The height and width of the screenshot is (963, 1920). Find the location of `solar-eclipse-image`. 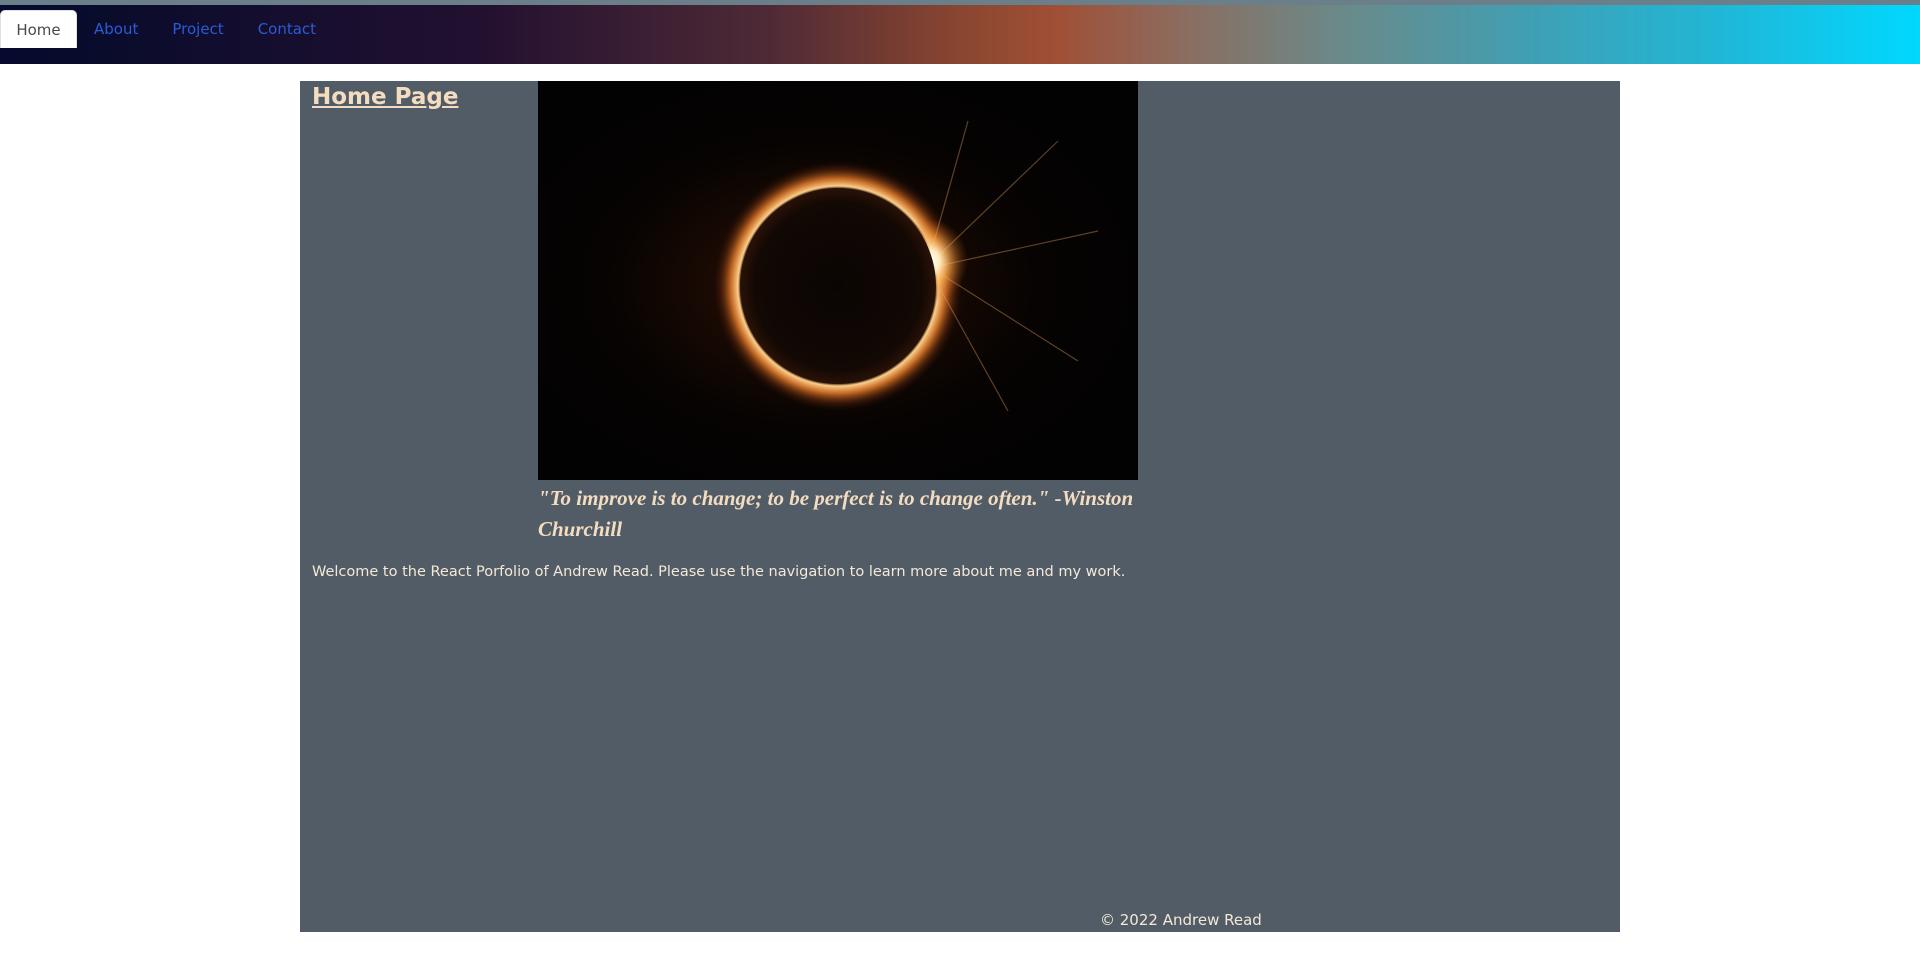

solar-eclipse-image is located at coordinates (838, 280).